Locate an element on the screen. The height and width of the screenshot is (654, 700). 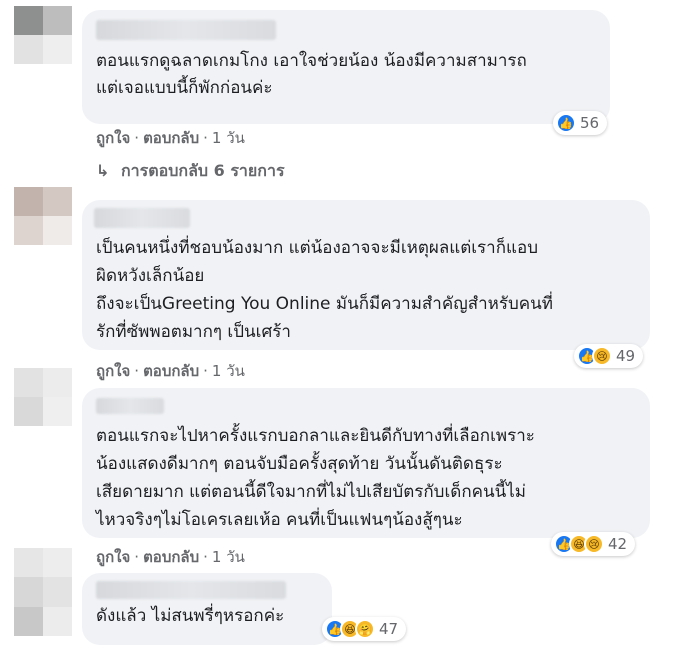
view-replies-link: ↳ การตอบกลับ 6 รายการ is located at coordinates (190, 171).